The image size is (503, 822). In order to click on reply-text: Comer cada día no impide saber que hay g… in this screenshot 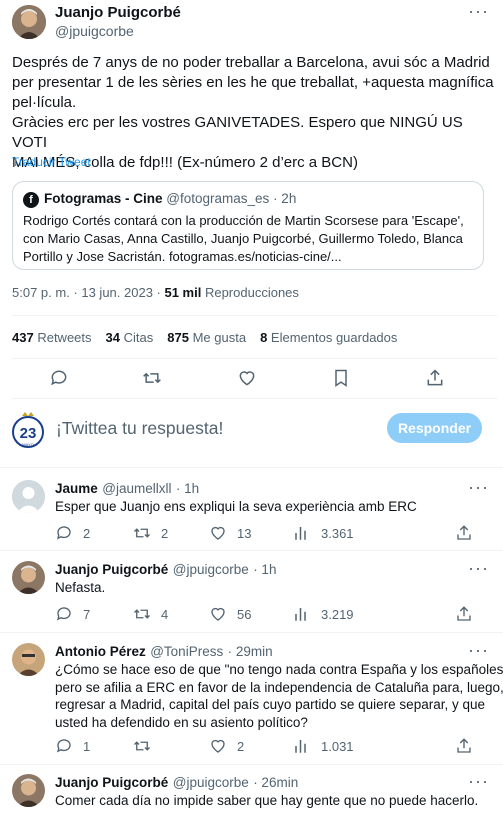, I will do `click(267, 800)`.